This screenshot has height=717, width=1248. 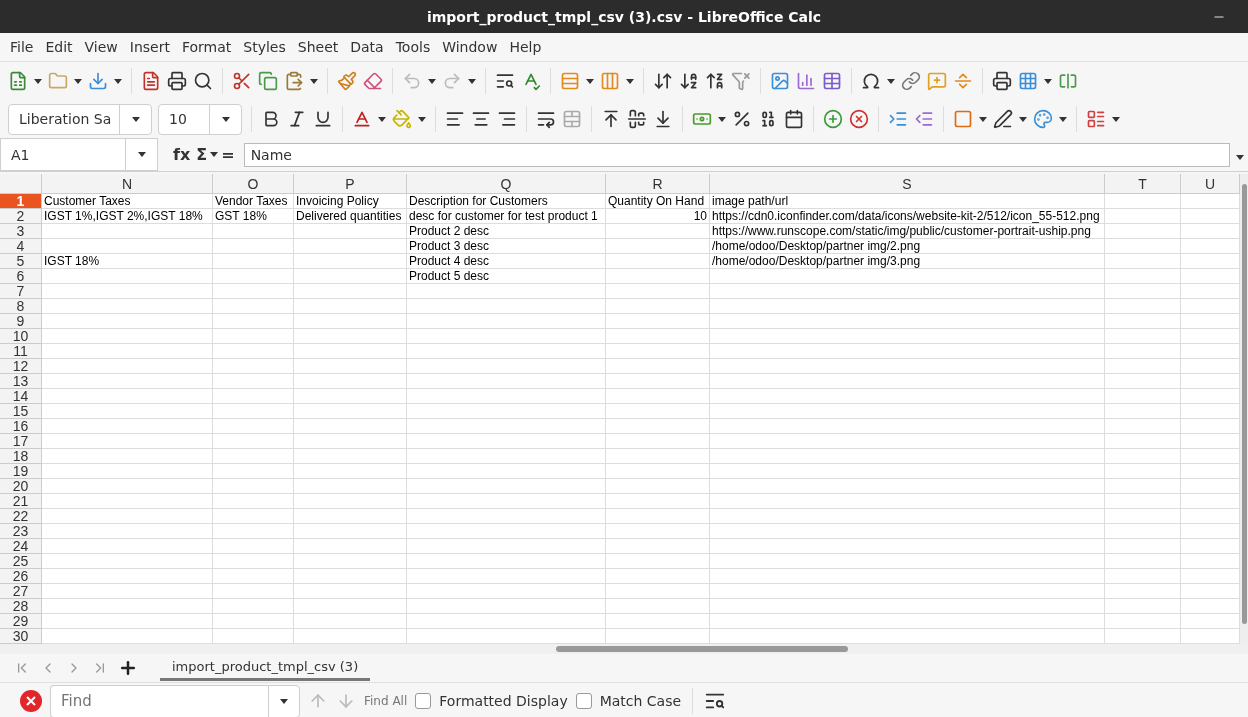 What do you see at coordinates (373, 81) in the screenshot?
I see `eraser-icon` at bounding box center [373, 81].